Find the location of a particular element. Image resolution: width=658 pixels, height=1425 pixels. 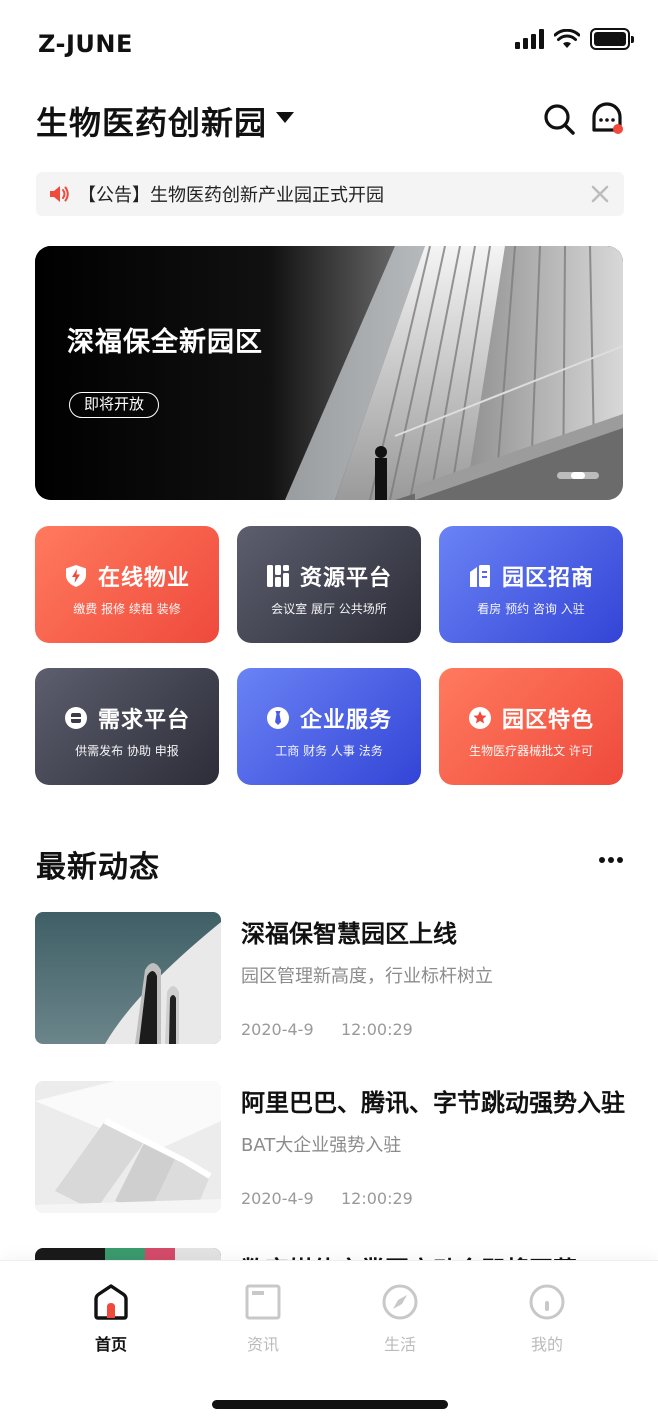

search-icon is located at coordinates (559, 119).